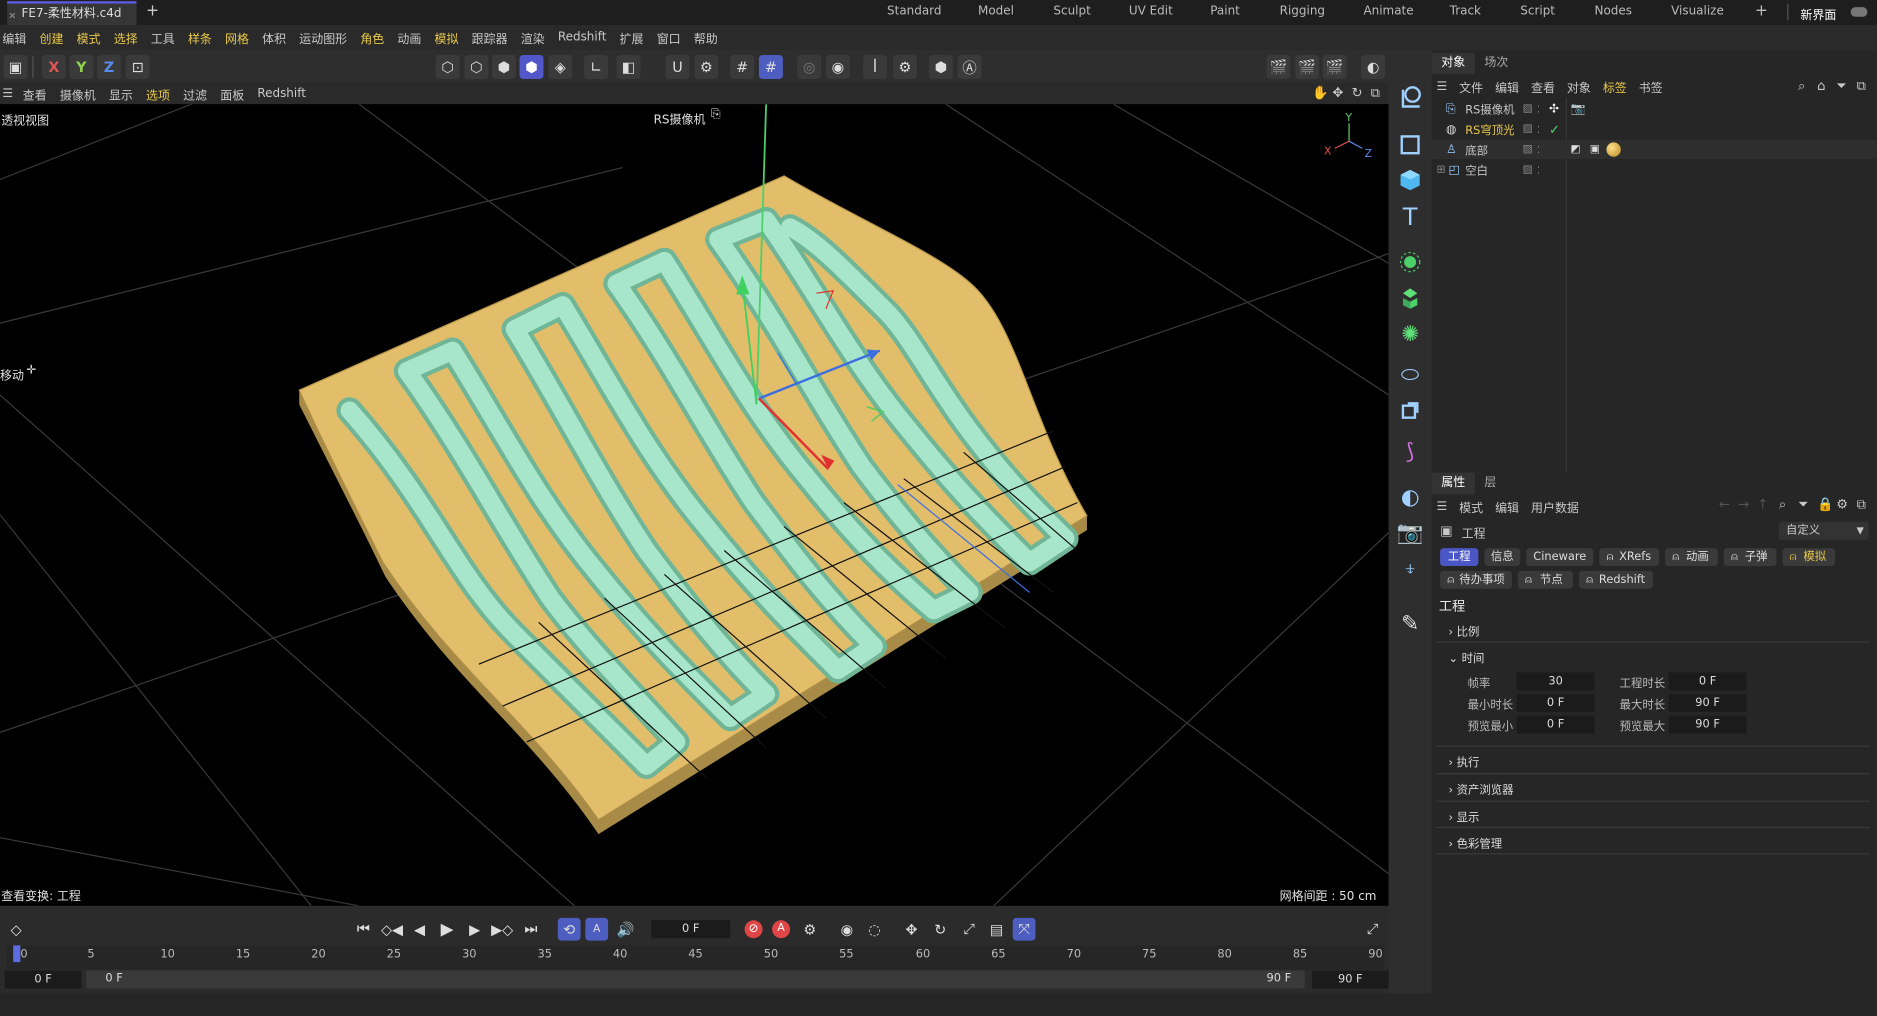  Describe the element at coordinates (809, 67) in the screenshot. I see `solo-icon: ◎` at that location.